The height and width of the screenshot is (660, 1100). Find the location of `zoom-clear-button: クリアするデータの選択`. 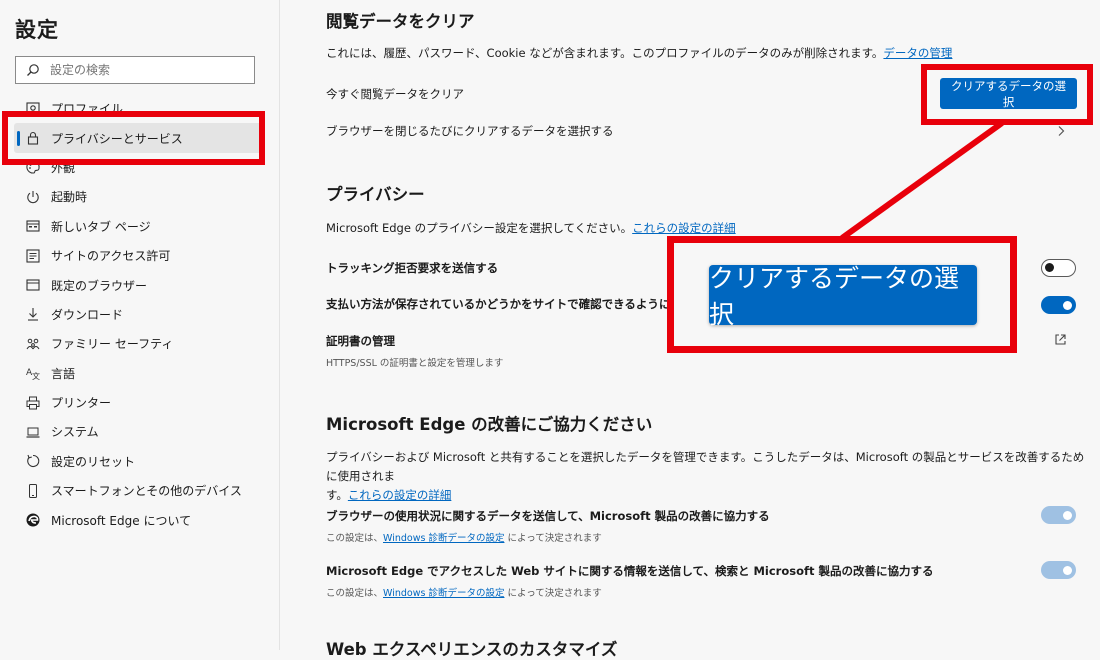

zoom-clear-button: クリアするデータの選択 is located at coordinates (843, 296).